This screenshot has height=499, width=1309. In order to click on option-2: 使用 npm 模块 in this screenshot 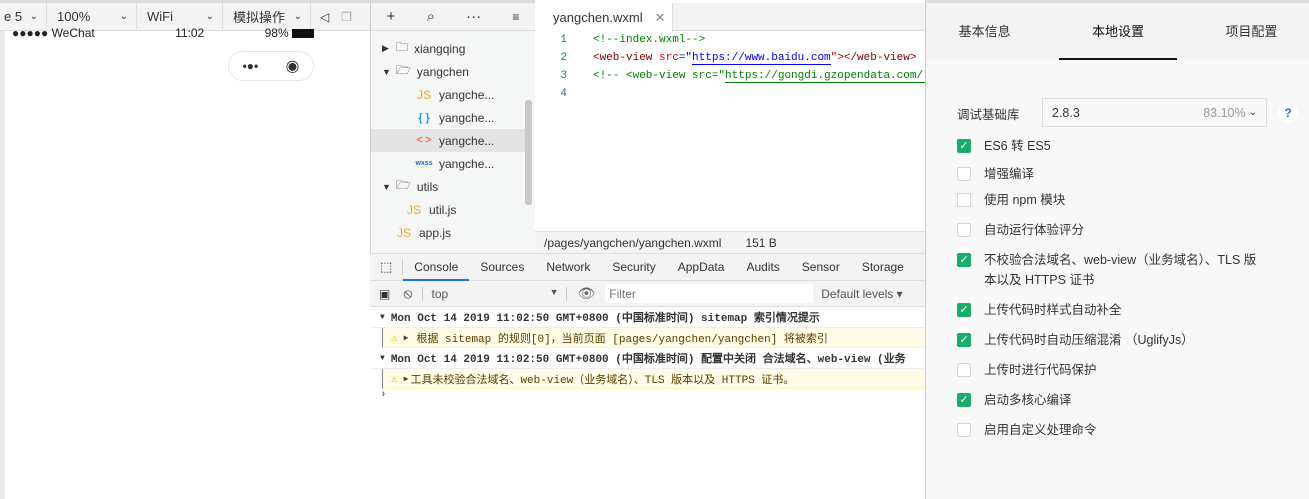, I will do `click(1011, 200)`.